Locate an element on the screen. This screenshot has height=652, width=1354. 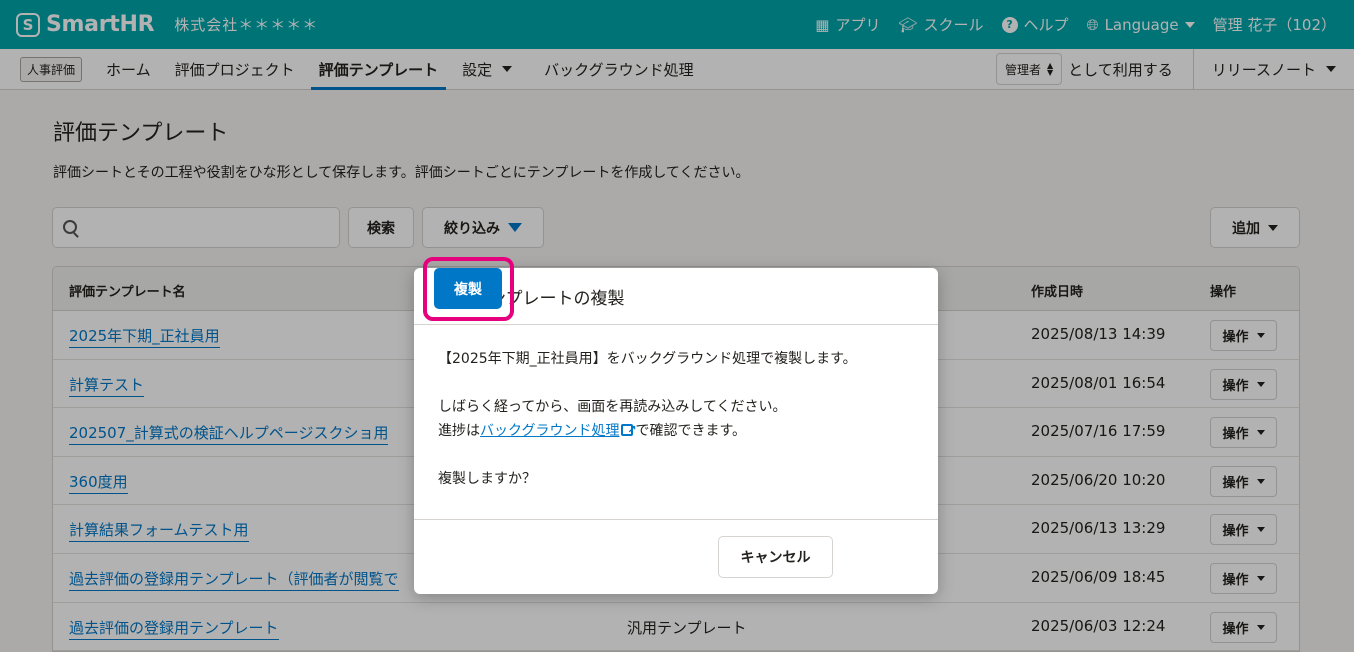
dialog-footer: キャンセル is located at coordinates (676, 556).